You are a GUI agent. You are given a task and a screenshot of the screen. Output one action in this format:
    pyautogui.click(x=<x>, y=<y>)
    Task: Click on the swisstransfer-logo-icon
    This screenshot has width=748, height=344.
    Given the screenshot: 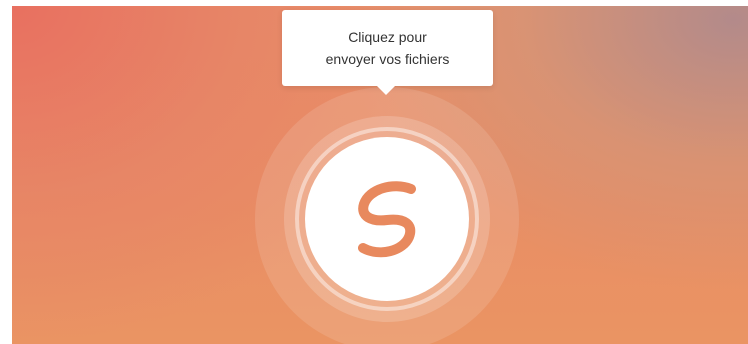 What is the action you would take?
    pyautogui.click(x=387, y=219)
    